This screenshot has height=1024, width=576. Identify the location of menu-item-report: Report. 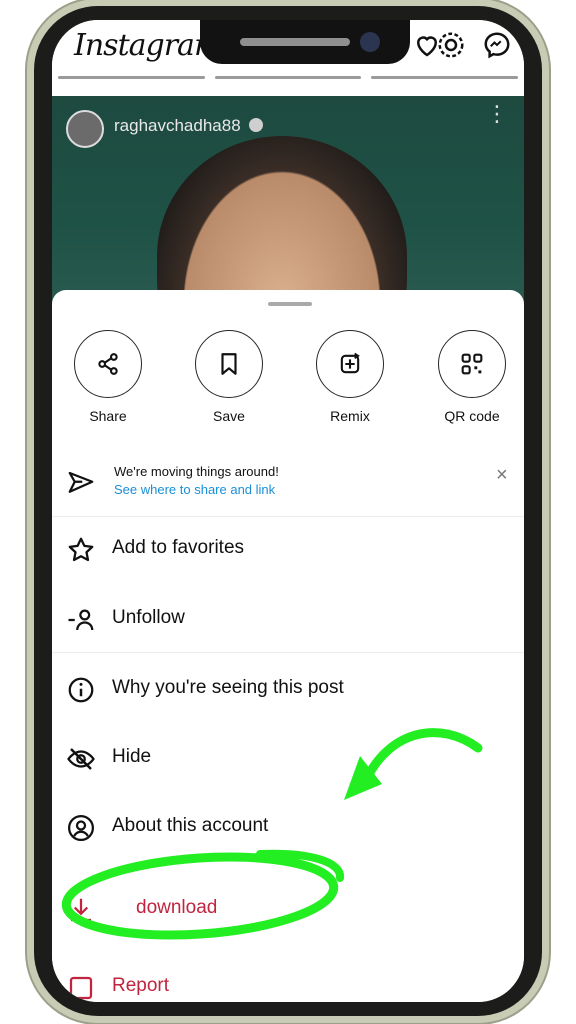
(288, 979).